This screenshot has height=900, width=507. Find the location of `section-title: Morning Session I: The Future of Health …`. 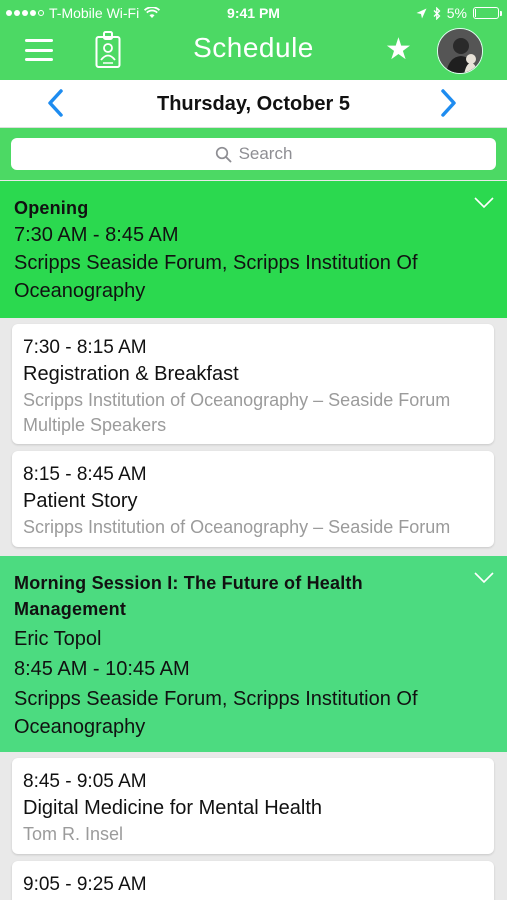

section-title: Morning Session I: The Future of Health … is located at coordinates (188, 596).